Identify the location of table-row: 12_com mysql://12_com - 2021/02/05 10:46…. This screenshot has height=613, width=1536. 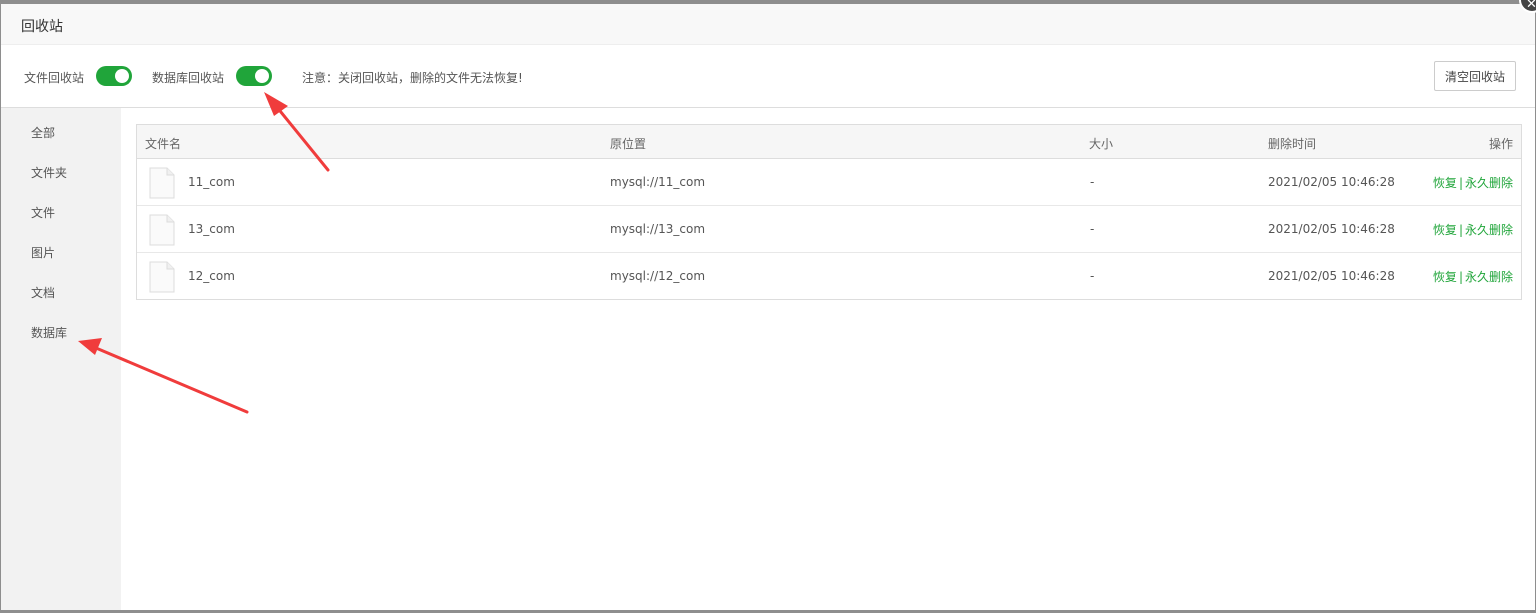
(829, 276).